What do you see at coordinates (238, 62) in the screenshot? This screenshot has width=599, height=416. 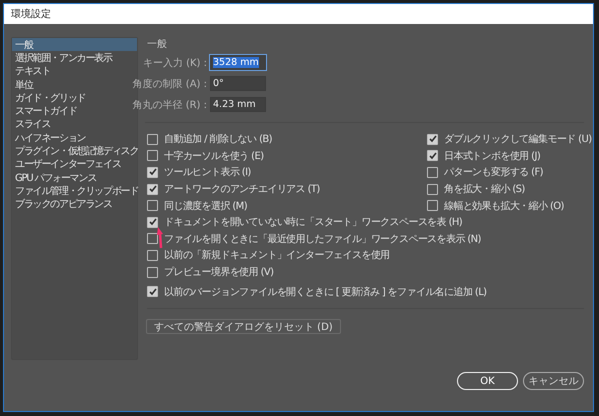 I see `input-field: 3528 mm` at bounding box center [238, 62].